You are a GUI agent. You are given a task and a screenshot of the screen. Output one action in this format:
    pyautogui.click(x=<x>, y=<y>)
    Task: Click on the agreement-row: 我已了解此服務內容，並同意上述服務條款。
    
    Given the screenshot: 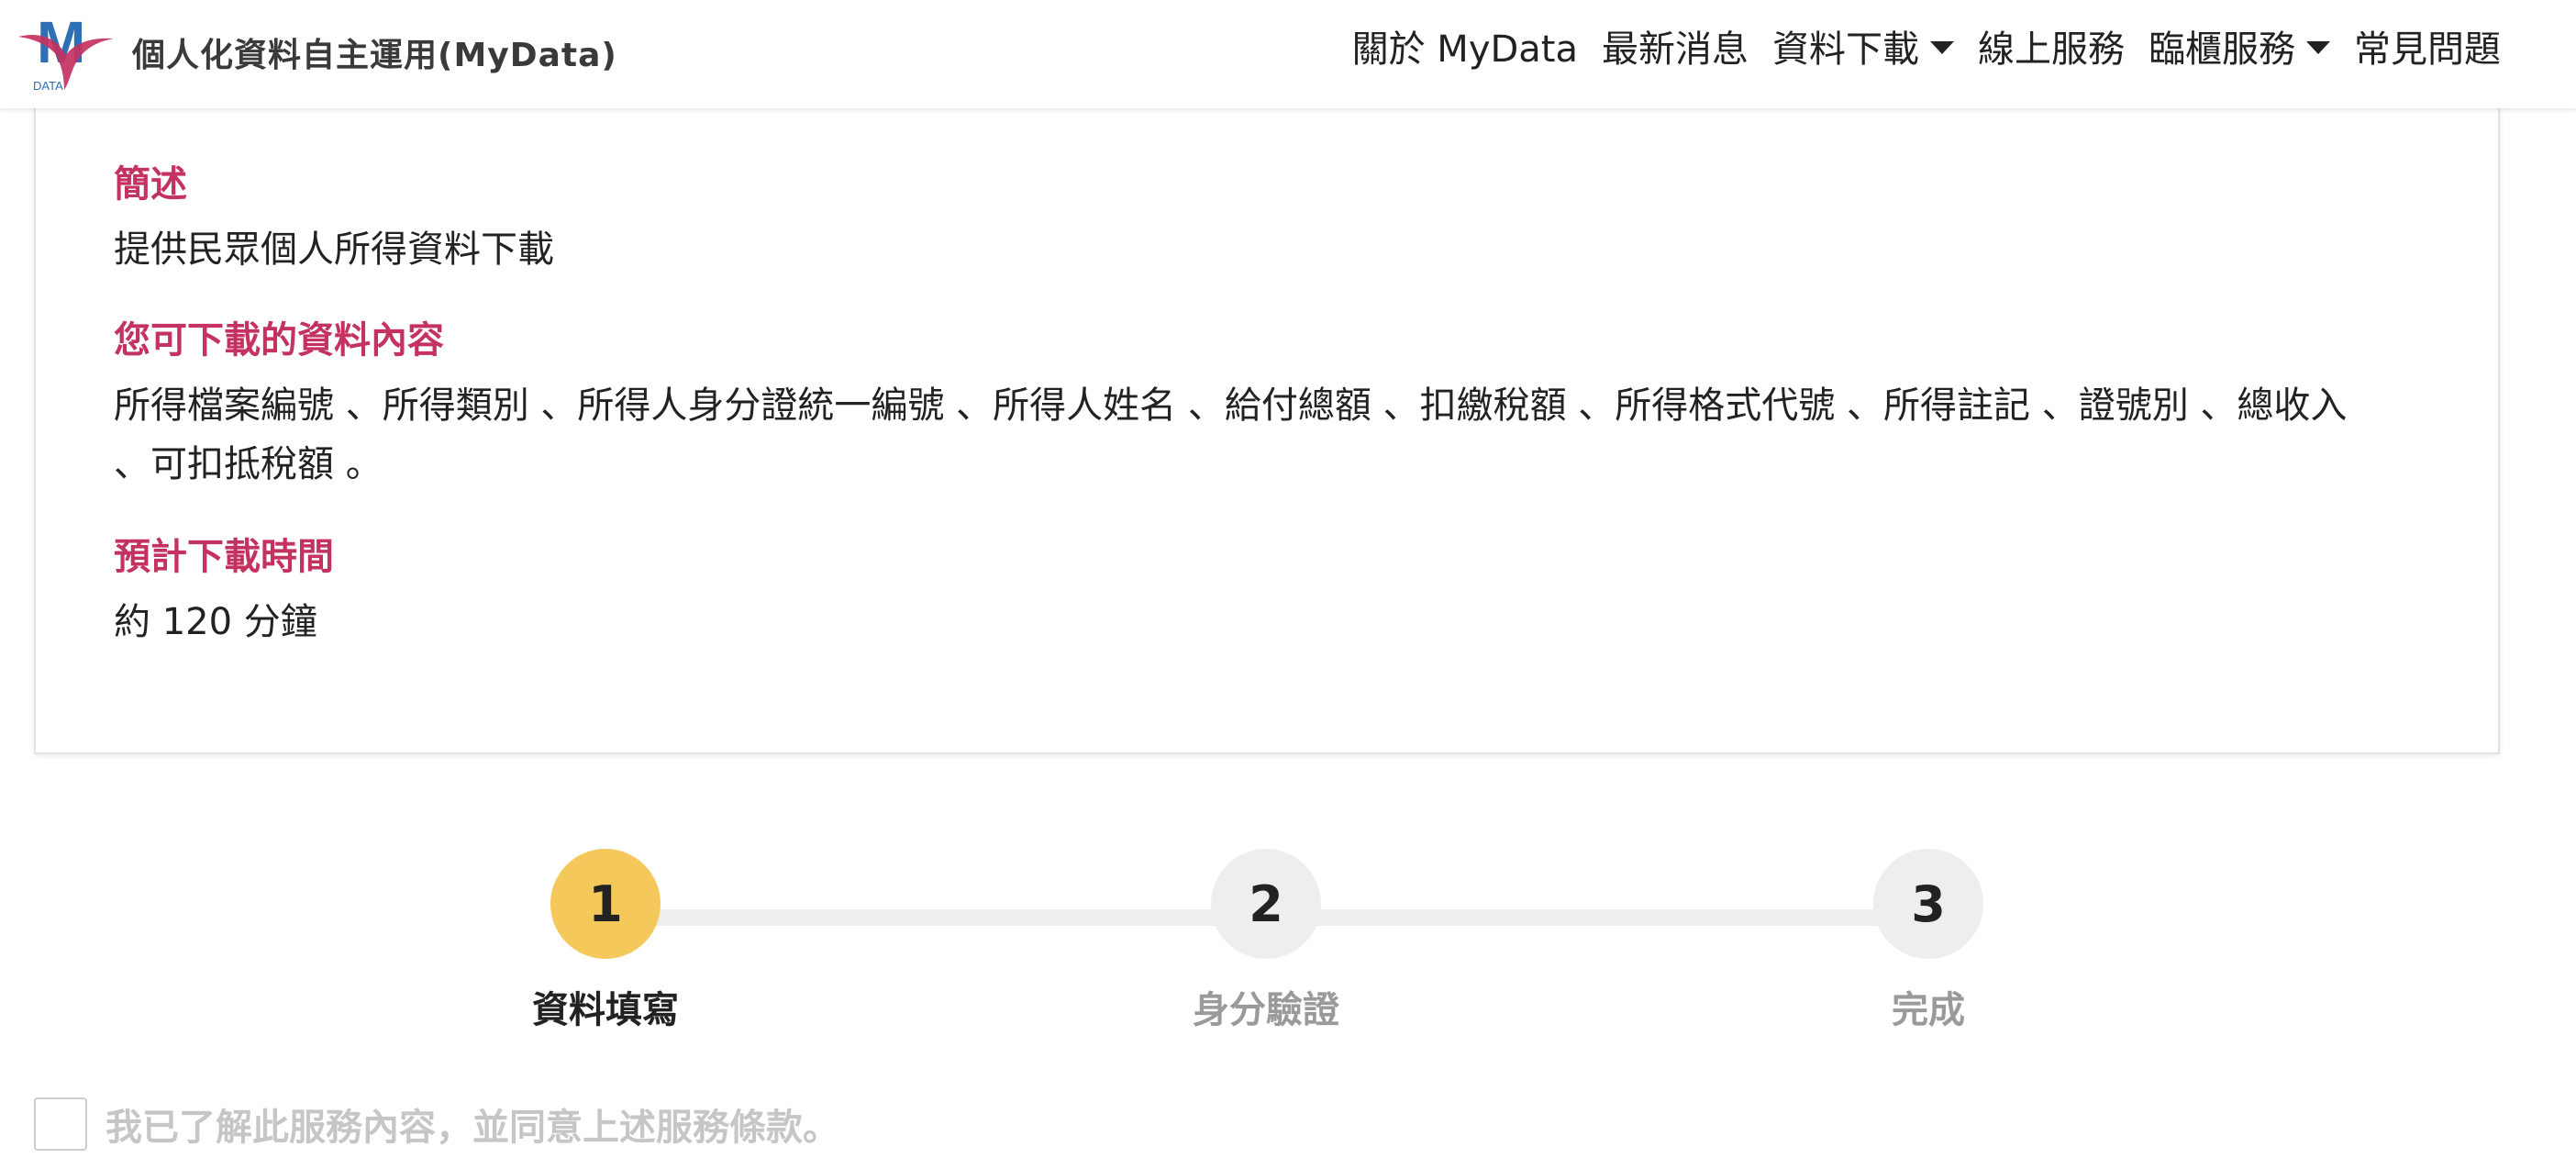 What is the action you would take?
    pyautogui.click(x=436, y=1124)
    